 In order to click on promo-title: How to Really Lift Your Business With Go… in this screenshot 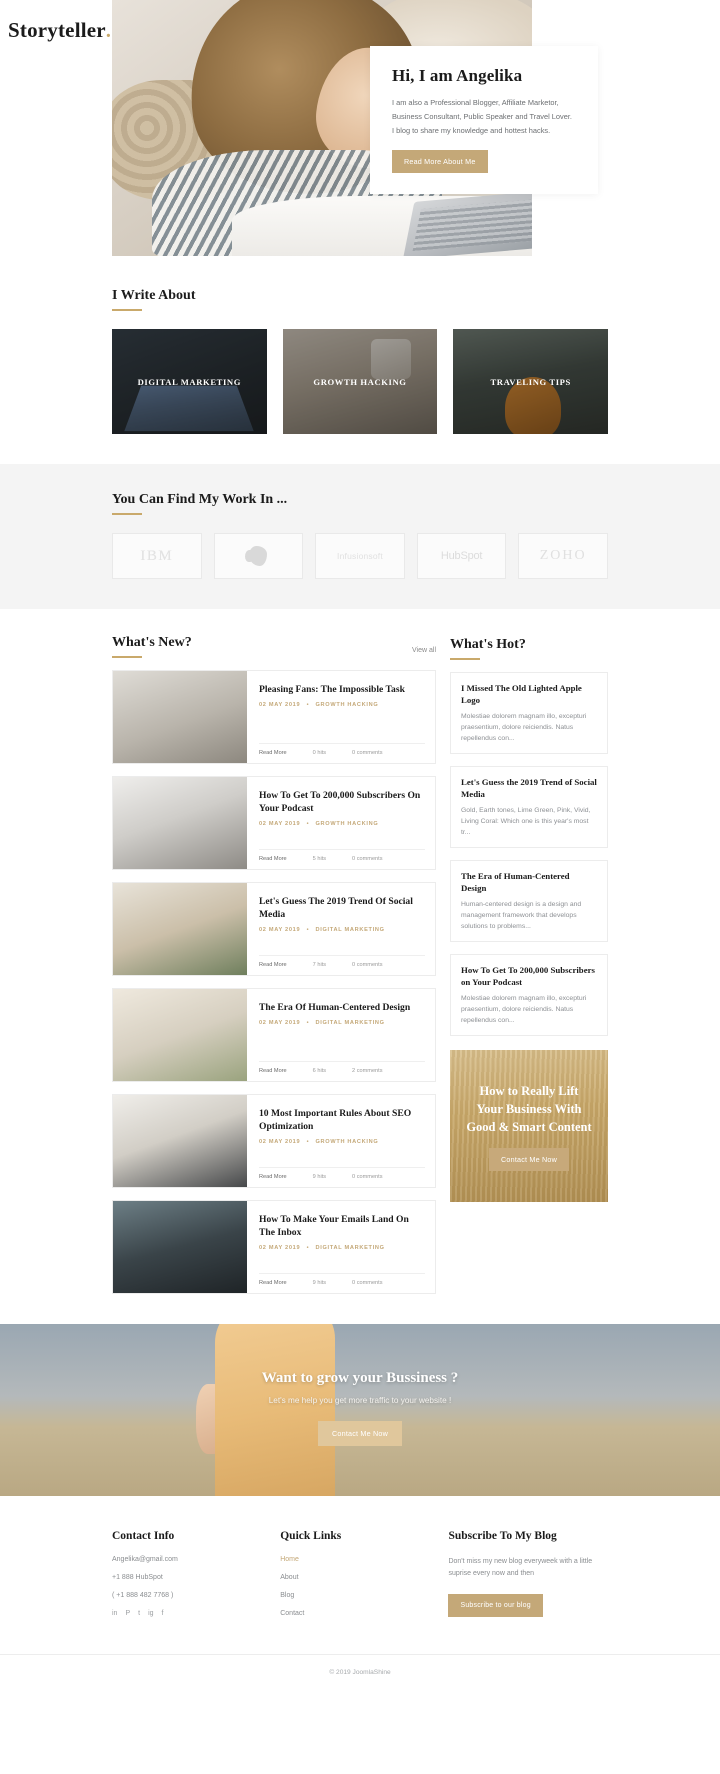, I will do `click(529, 1108)`.